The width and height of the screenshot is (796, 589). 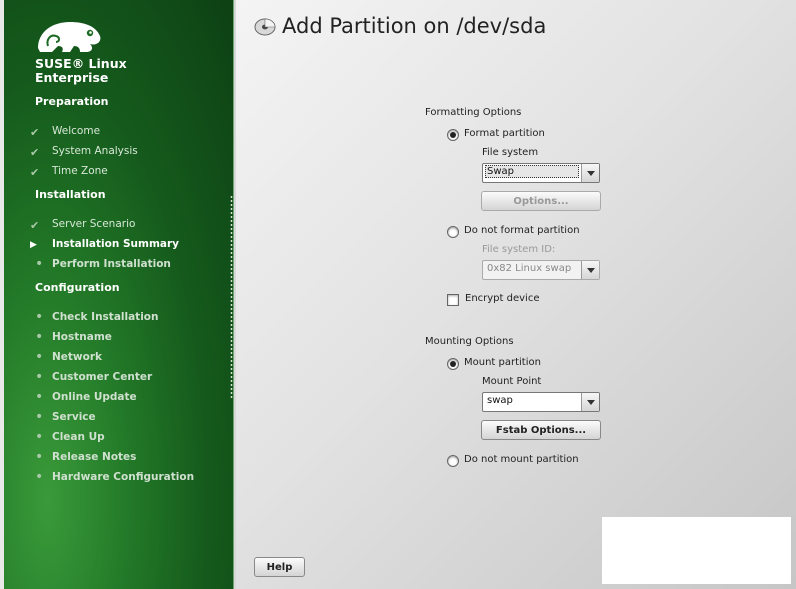 What do you see at coordinates (453, 461) in the screenshot?
I see `do-not-mount-radio` at bounding box center [453, 461].